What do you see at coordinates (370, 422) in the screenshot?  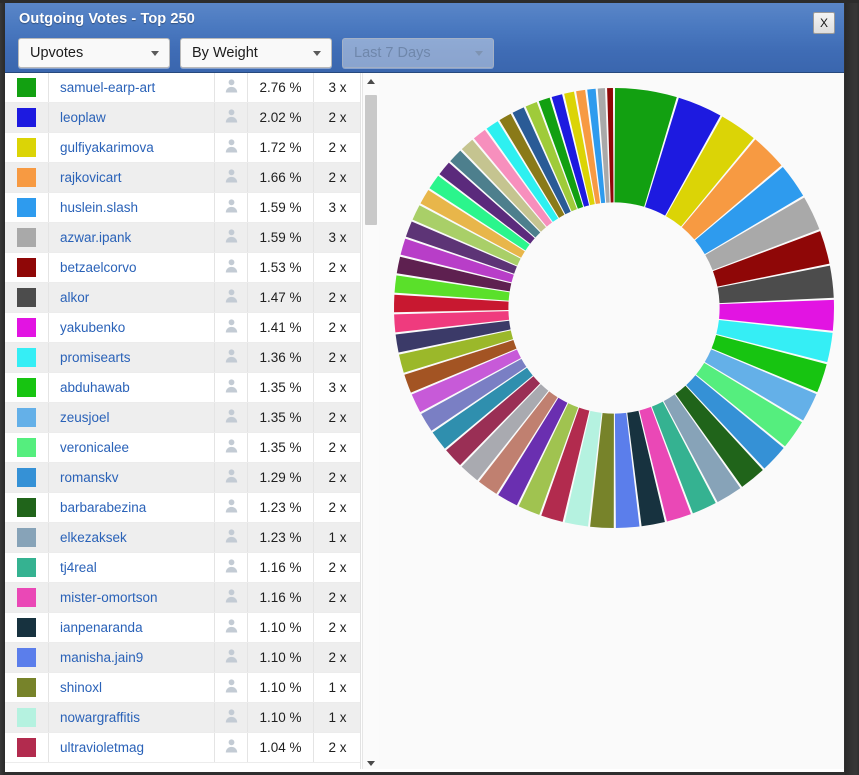 I see `list-scrollbar` at bounding box center [370, 422].